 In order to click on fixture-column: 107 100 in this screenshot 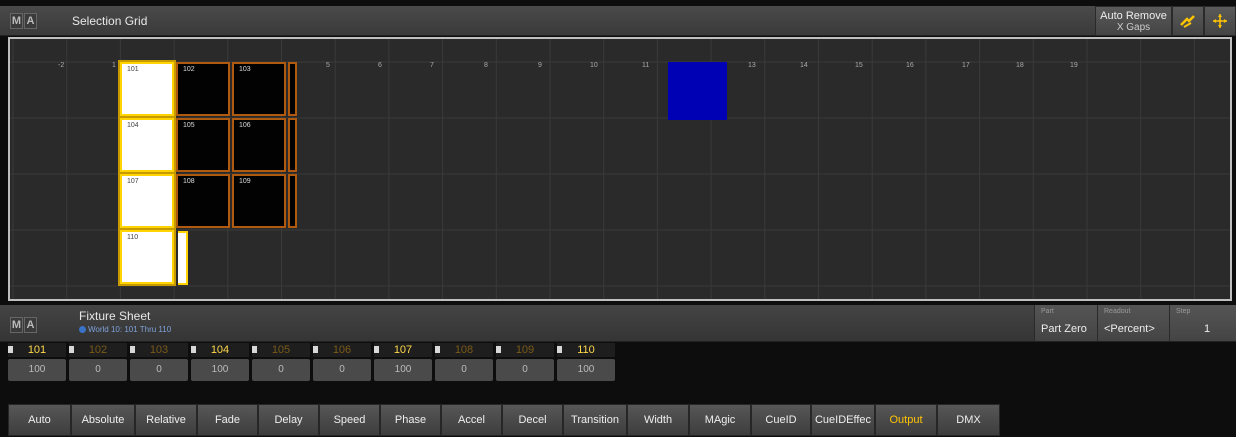, I will do `click(403, 362)`.